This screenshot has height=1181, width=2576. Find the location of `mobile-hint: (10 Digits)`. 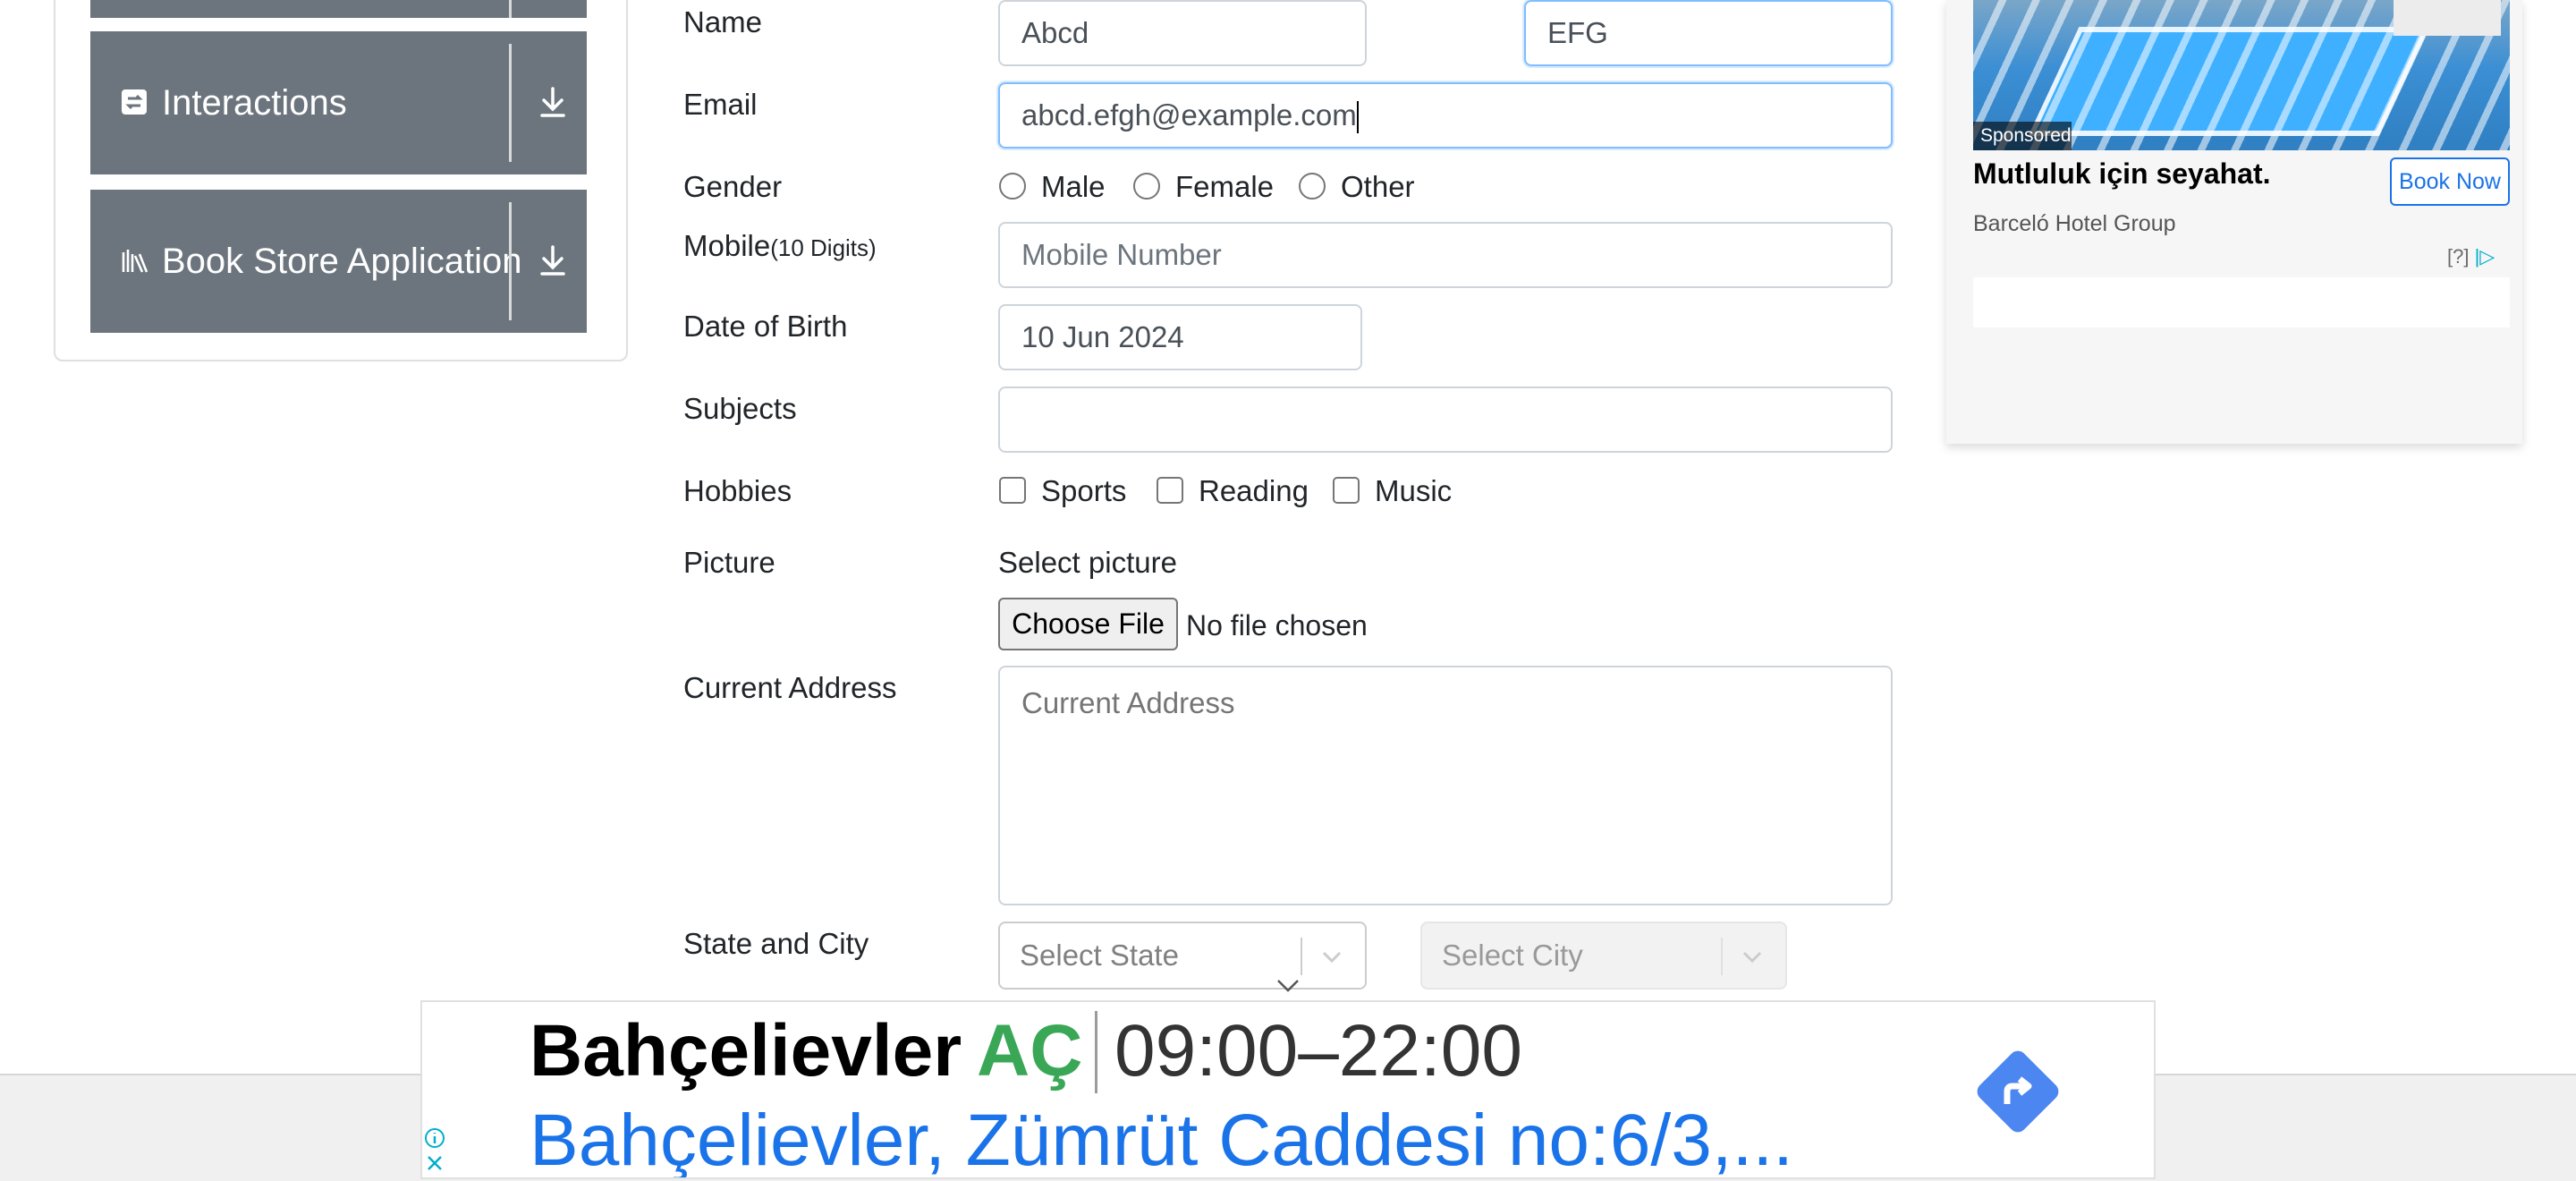

mobile-hint: (10 Digits) is located at coordinates (823, 247).